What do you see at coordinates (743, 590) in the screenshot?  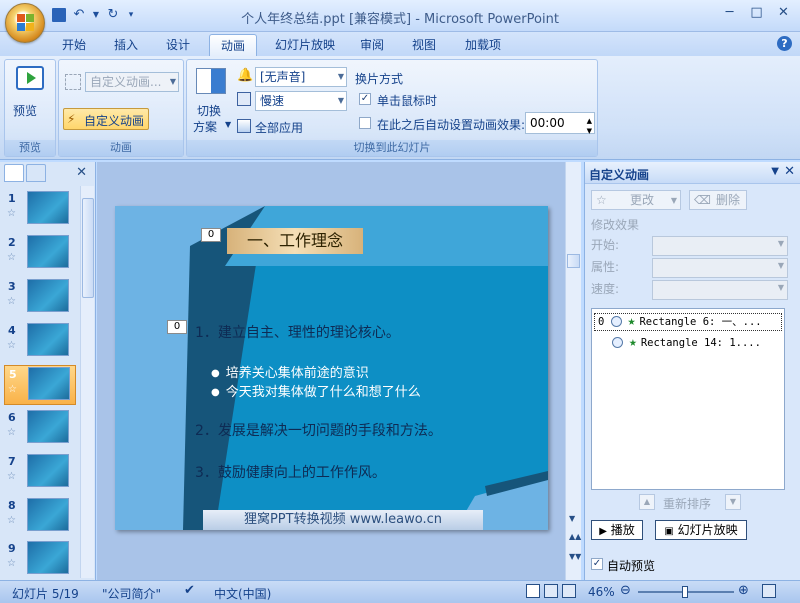 I see `zoom-in-icon: ⊕` at bounding box center [743, 590].